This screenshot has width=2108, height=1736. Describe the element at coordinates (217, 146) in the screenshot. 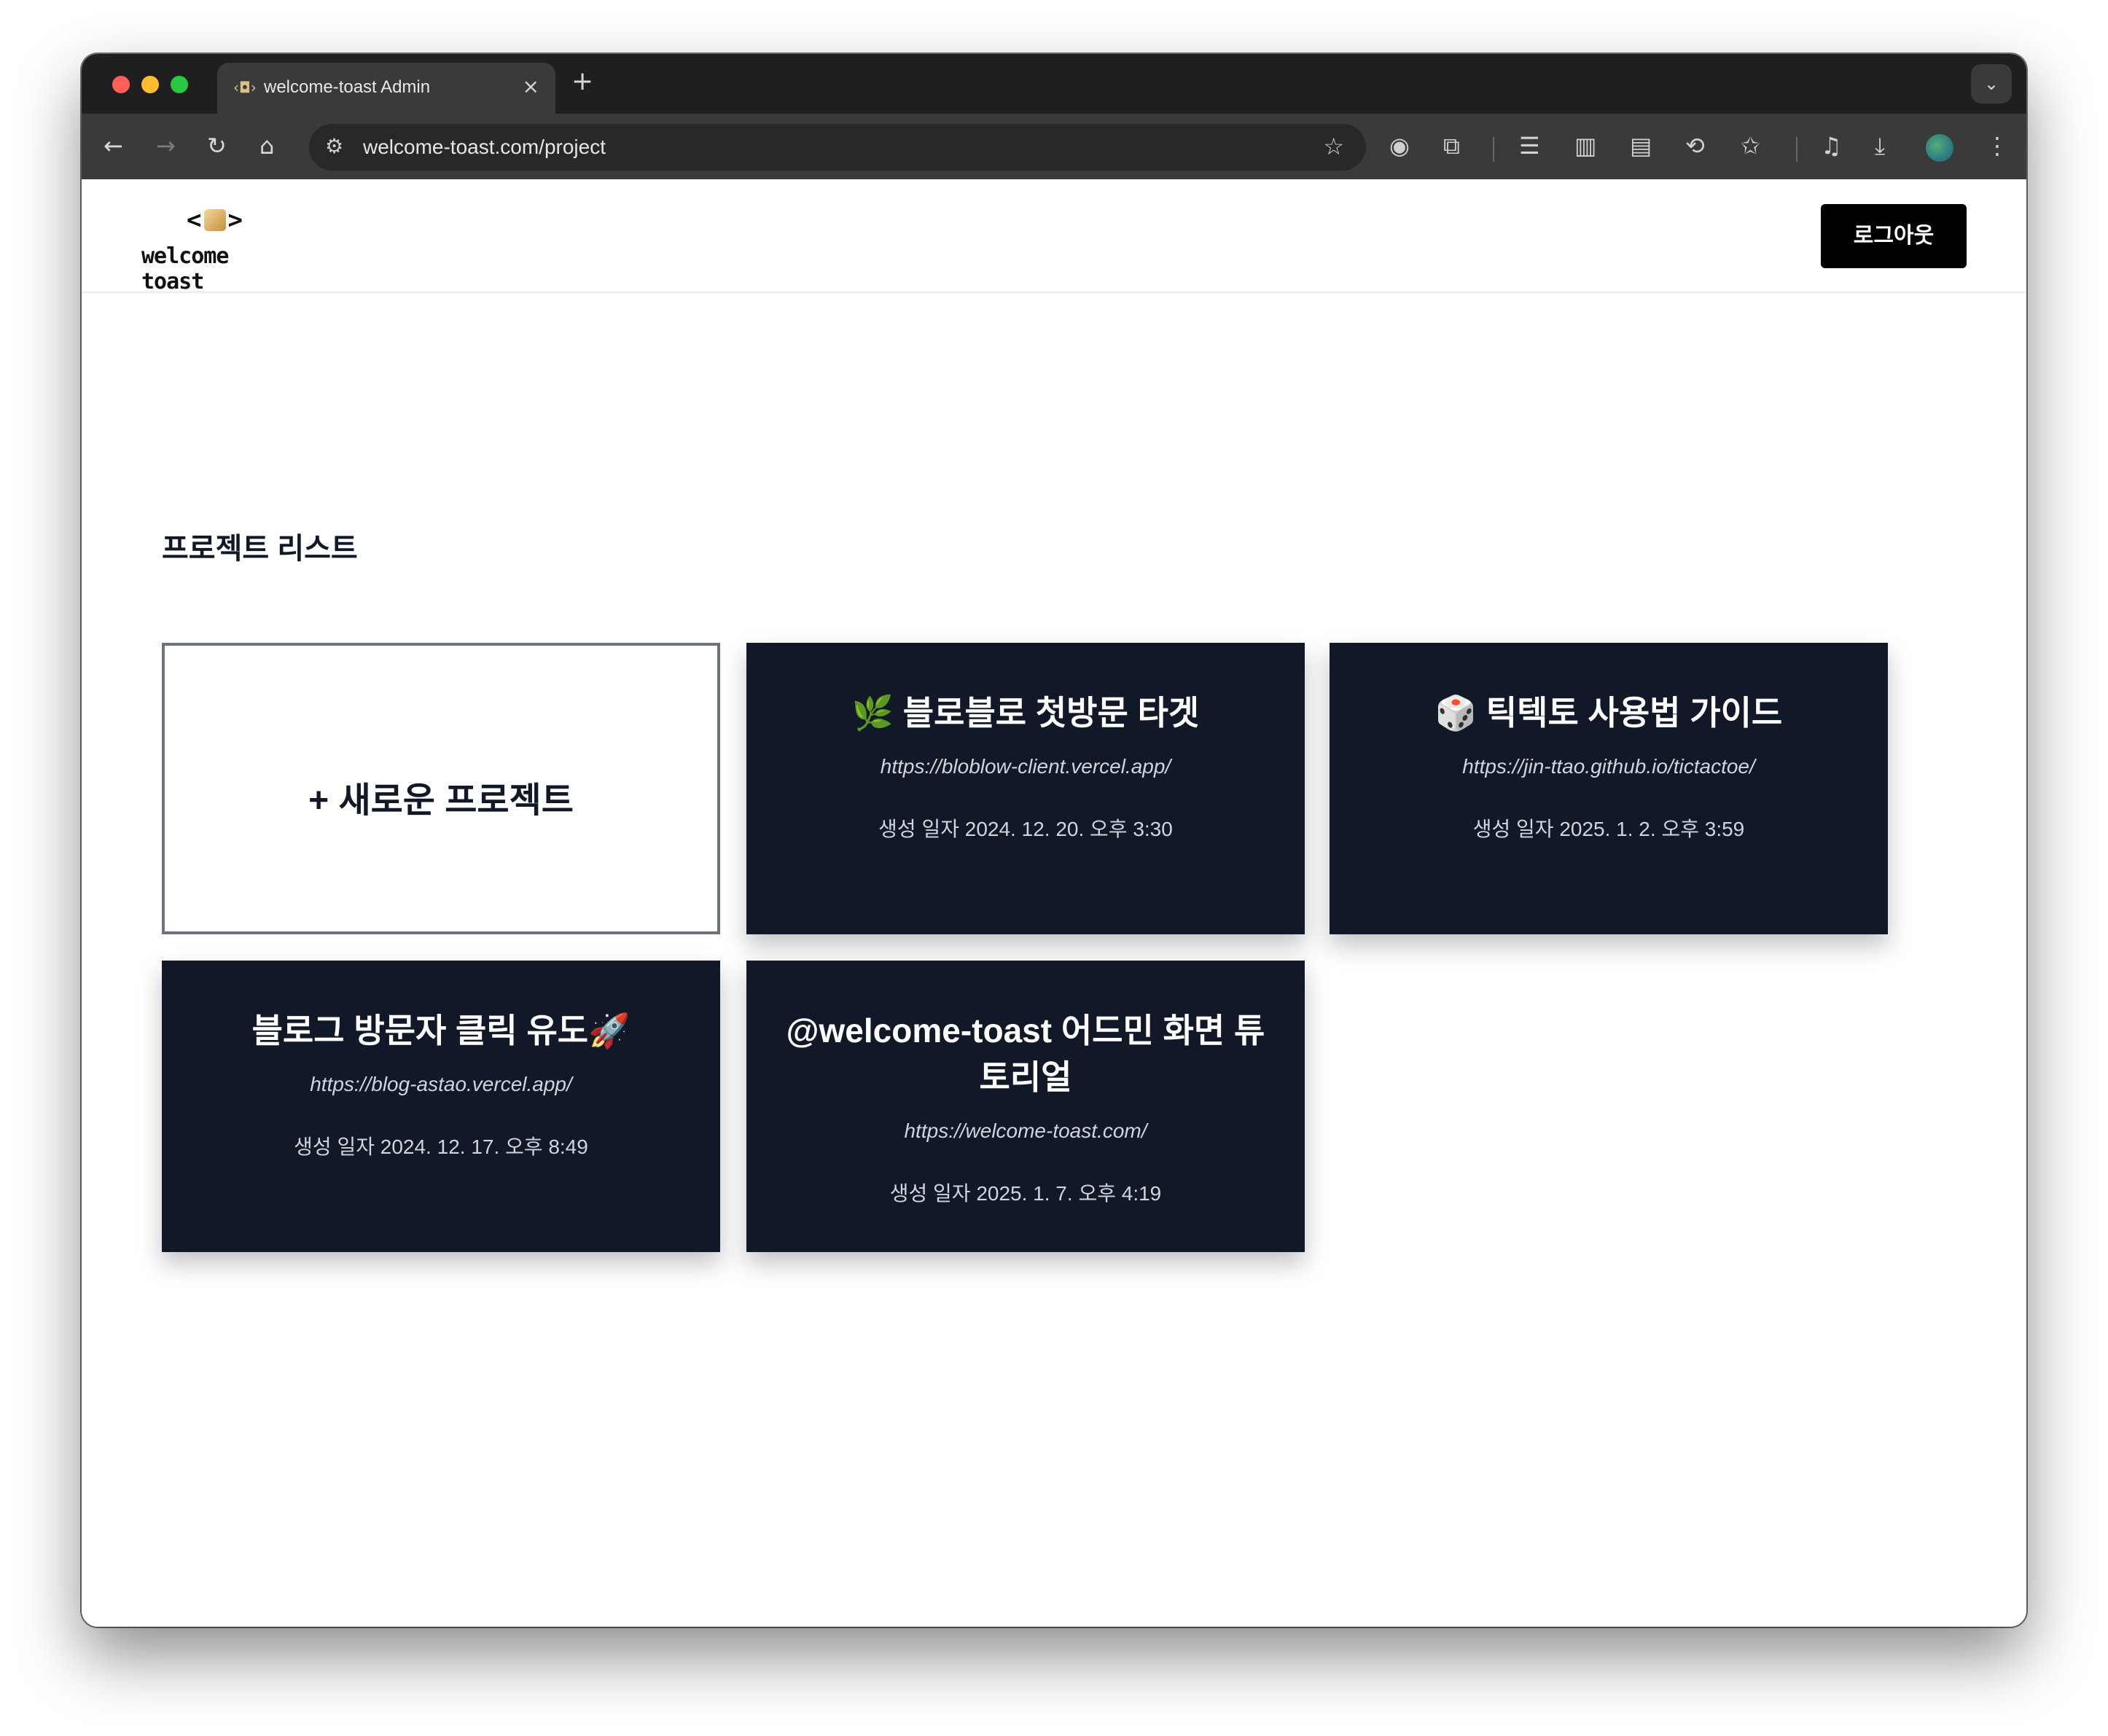

I see `reload-icon: ↻` at that location.